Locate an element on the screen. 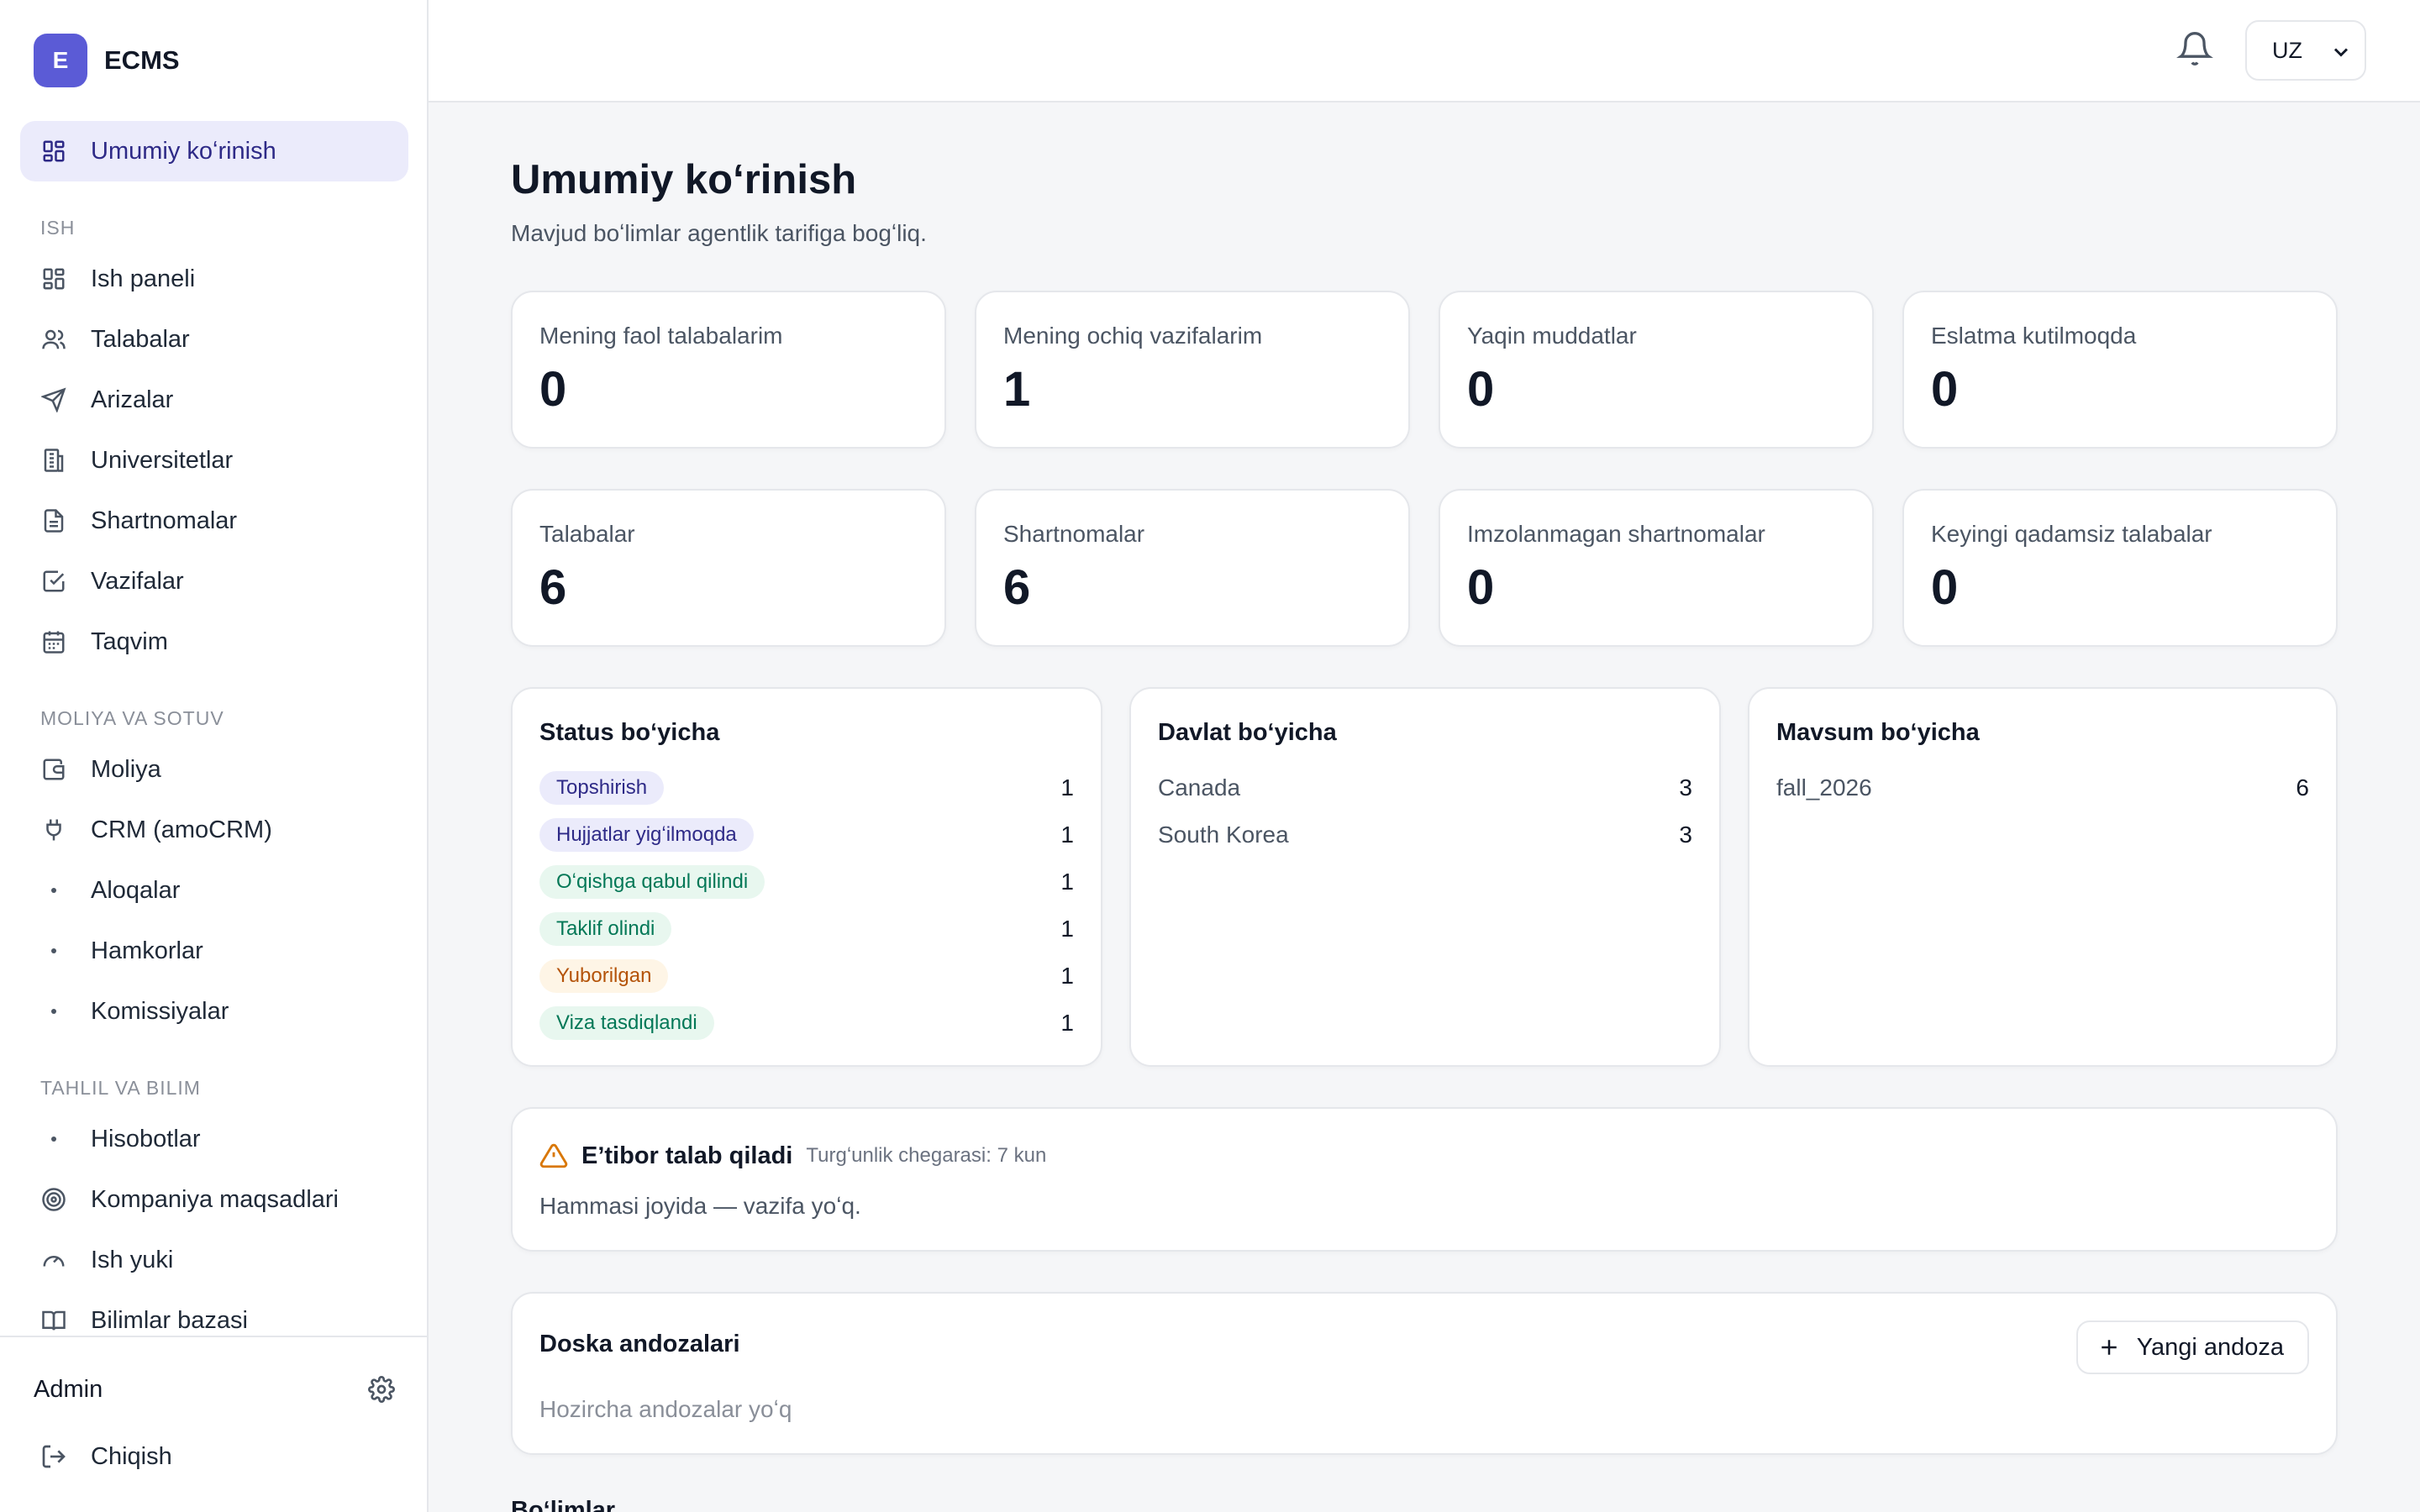  stat-value: 6 is located at coordinates (553, 587).